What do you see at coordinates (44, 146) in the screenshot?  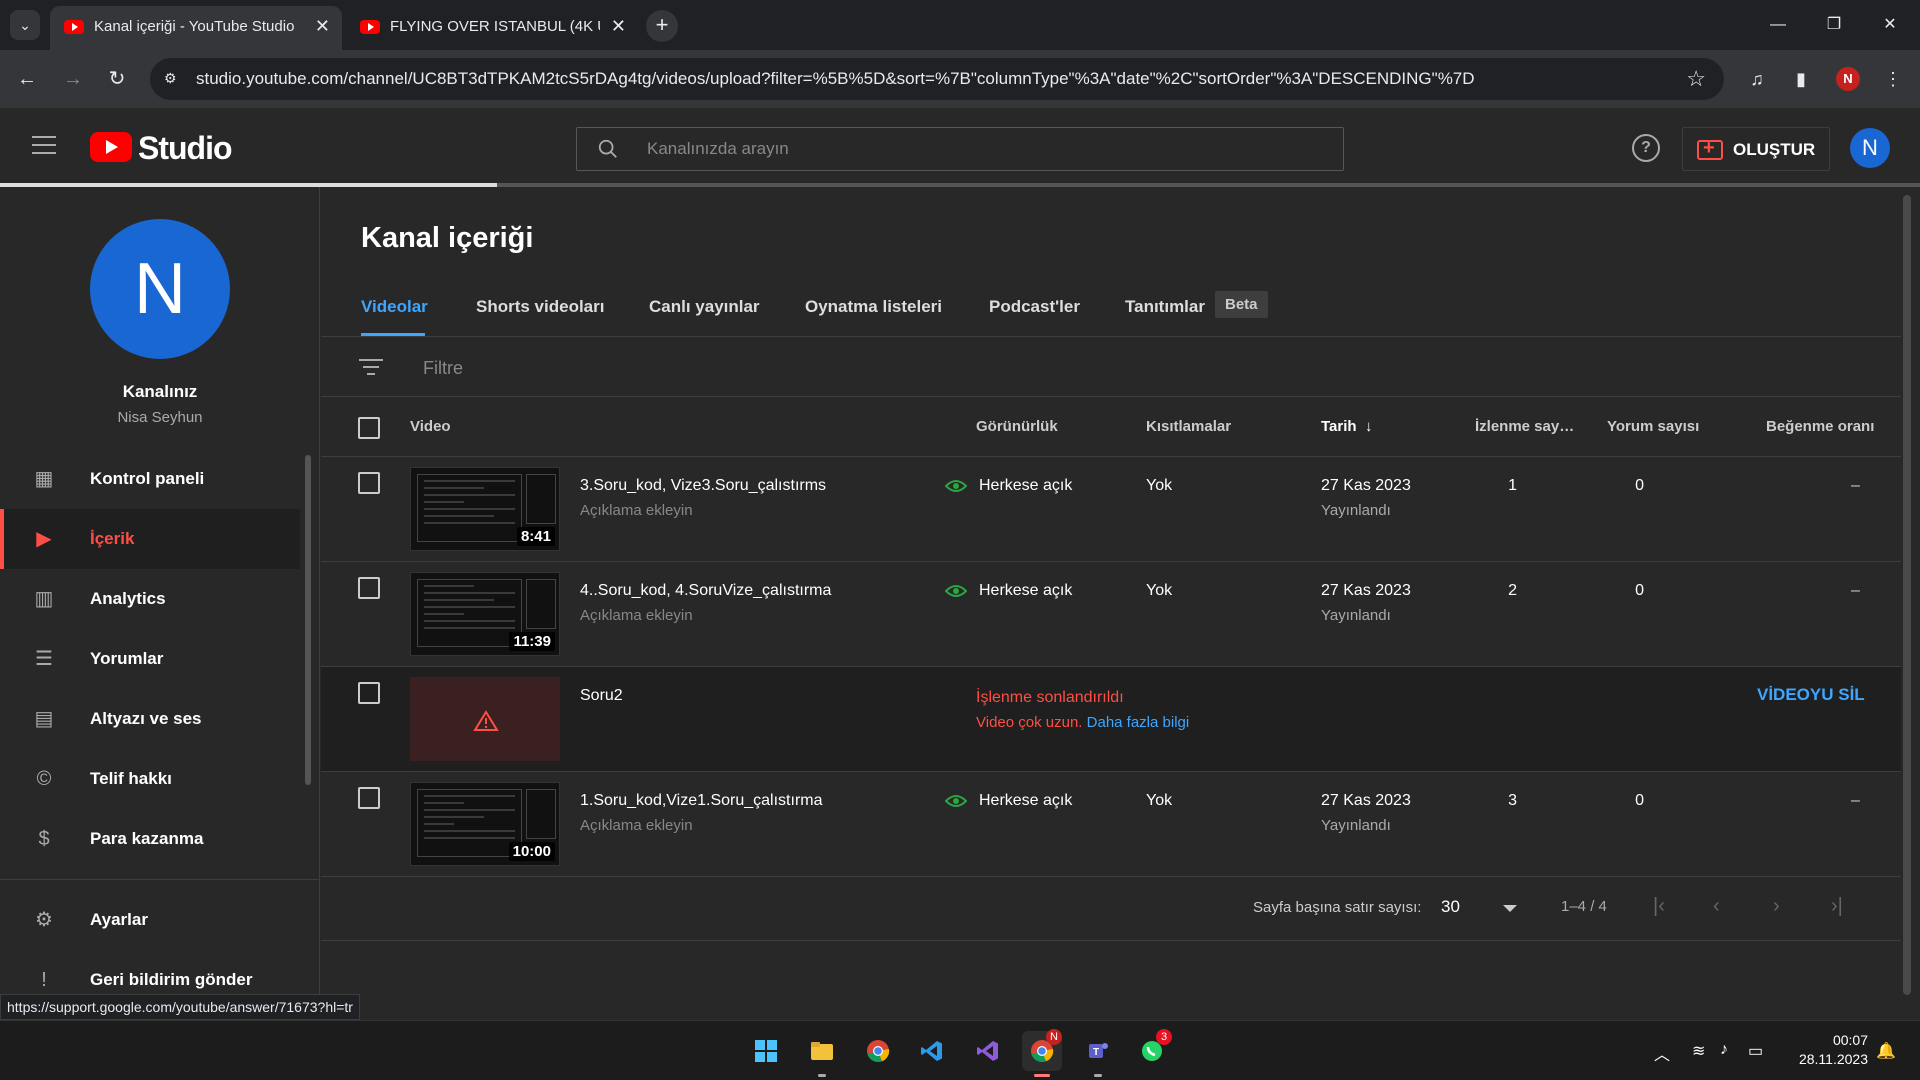 I see `hamburger-menu-icon` at bounding box center [44, 146].